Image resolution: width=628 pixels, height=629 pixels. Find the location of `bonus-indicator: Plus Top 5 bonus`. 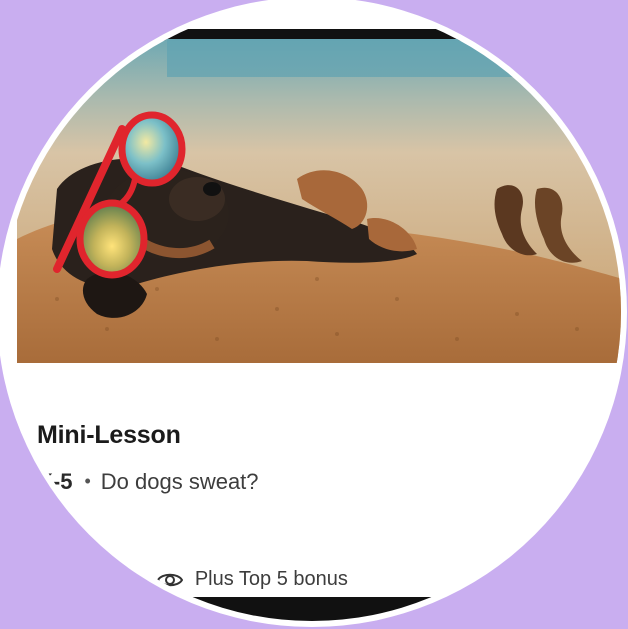

bonus-indicator: Plus Top 5 bonus is located at coordinates (252, 579).